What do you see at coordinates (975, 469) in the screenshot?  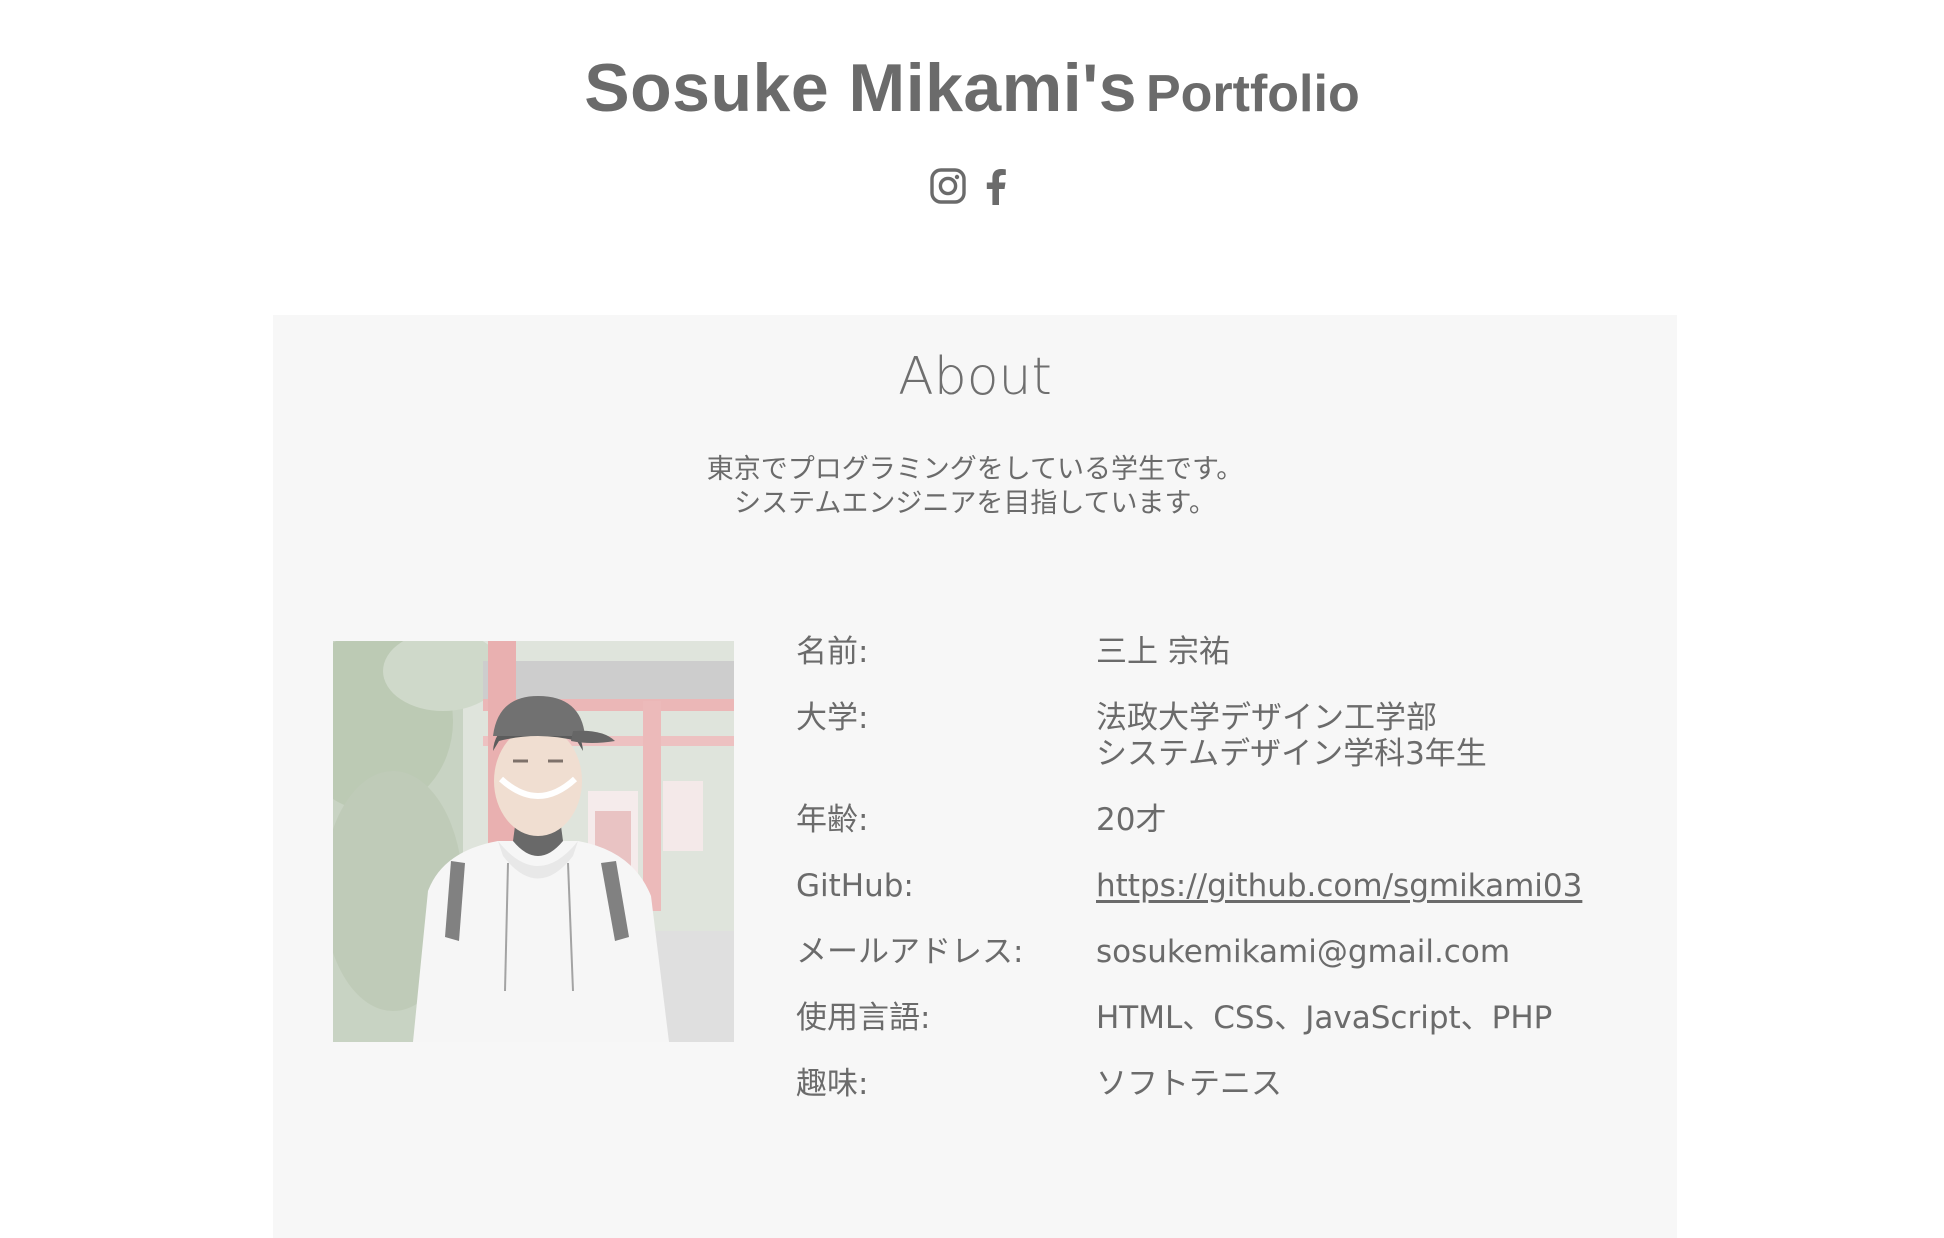 I see `about-intro-line: 東京でプログラミングをしている学生です。` at bounding box center [975, 469].